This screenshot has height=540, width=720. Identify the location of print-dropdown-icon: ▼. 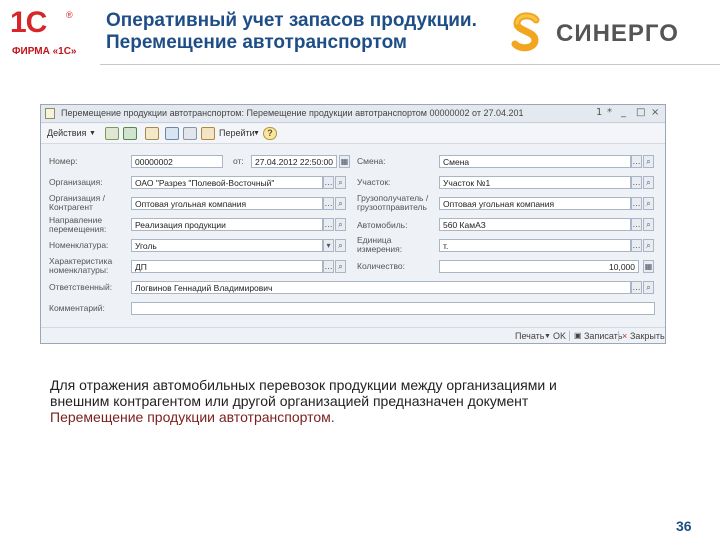
(547, 336).